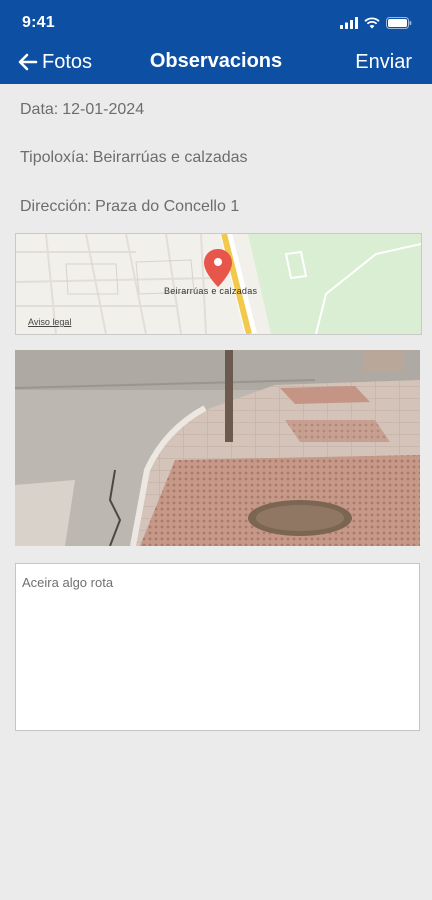  I want to click on status-bar: 9:41, so click(216, 22).